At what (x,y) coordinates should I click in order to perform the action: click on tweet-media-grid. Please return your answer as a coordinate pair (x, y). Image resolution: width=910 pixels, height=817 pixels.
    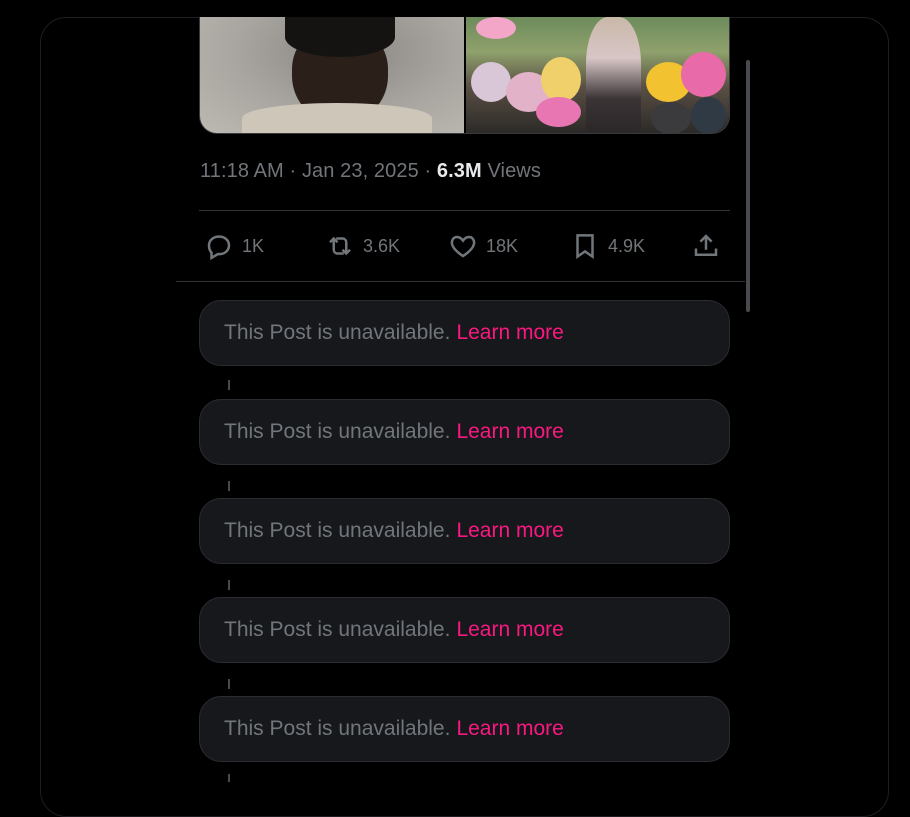
    Looking at the image, I should click on (464, 75).